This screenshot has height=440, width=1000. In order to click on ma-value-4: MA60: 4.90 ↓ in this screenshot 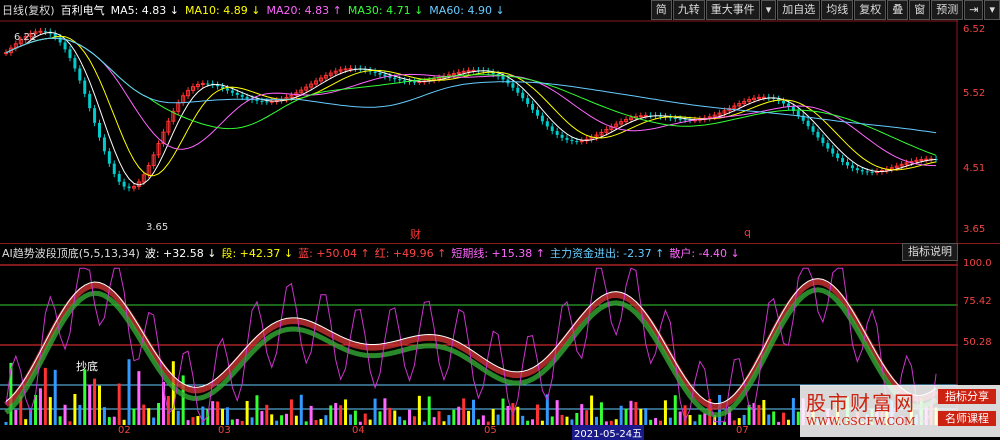, I will do `click(467, 10)`.